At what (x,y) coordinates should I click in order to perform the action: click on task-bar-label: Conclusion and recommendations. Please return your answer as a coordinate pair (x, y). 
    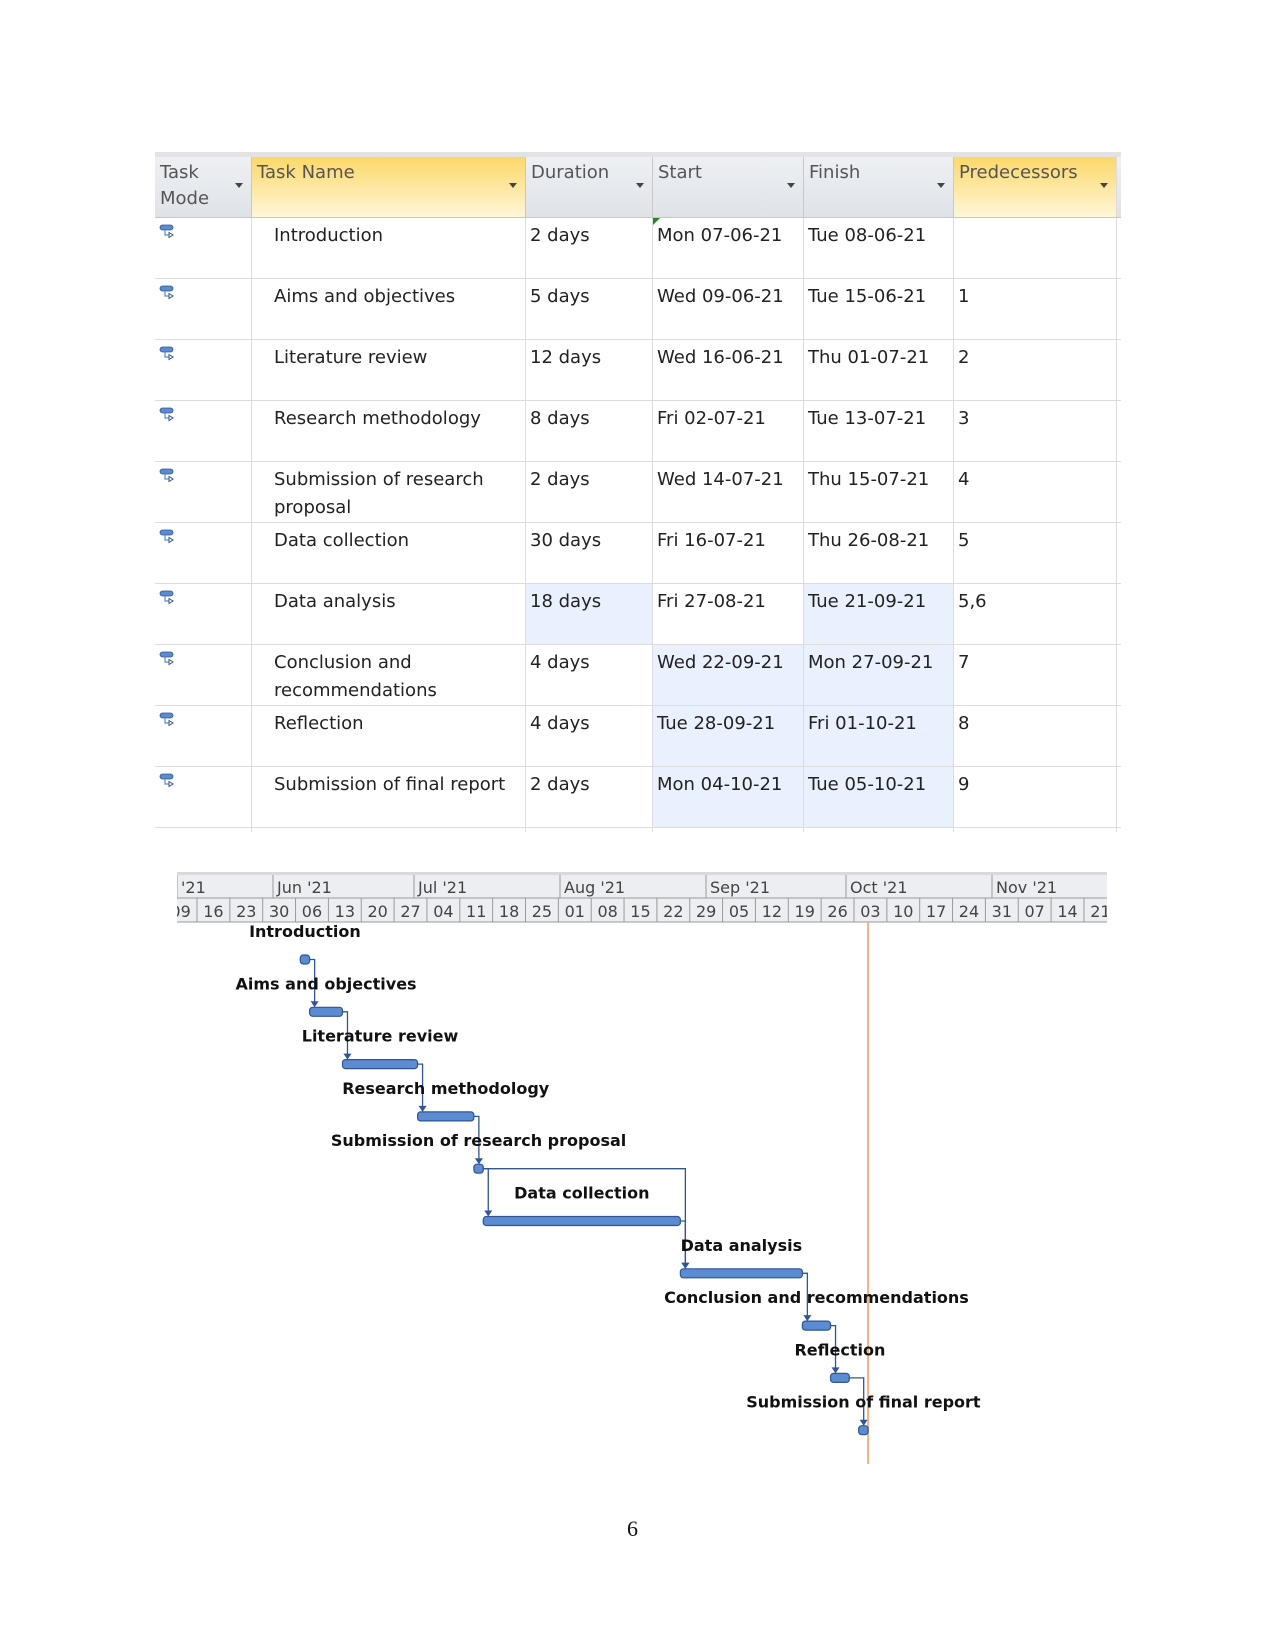
    Looking at the image, I should click on (816, 1297).